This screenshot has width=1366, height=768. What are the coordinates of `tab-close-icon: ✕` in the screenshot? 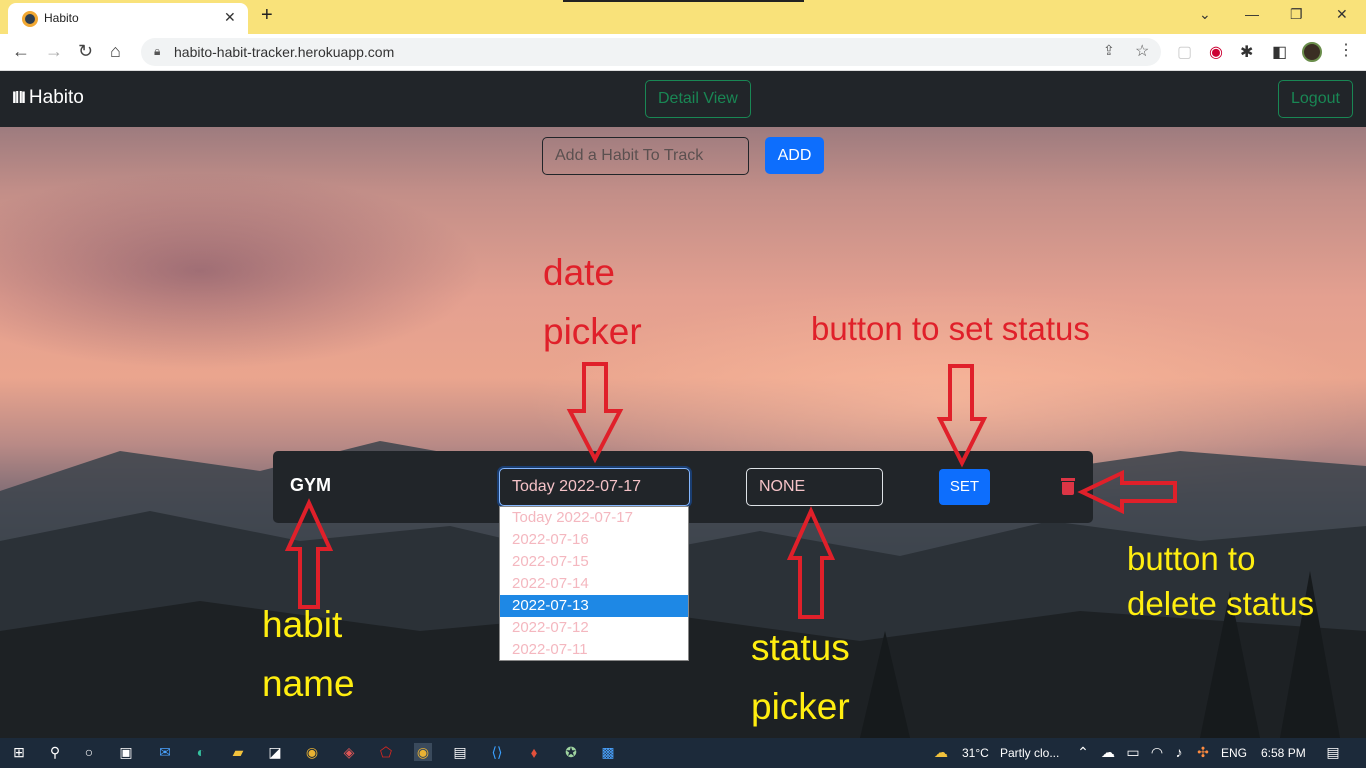 It's located at (230, 17).